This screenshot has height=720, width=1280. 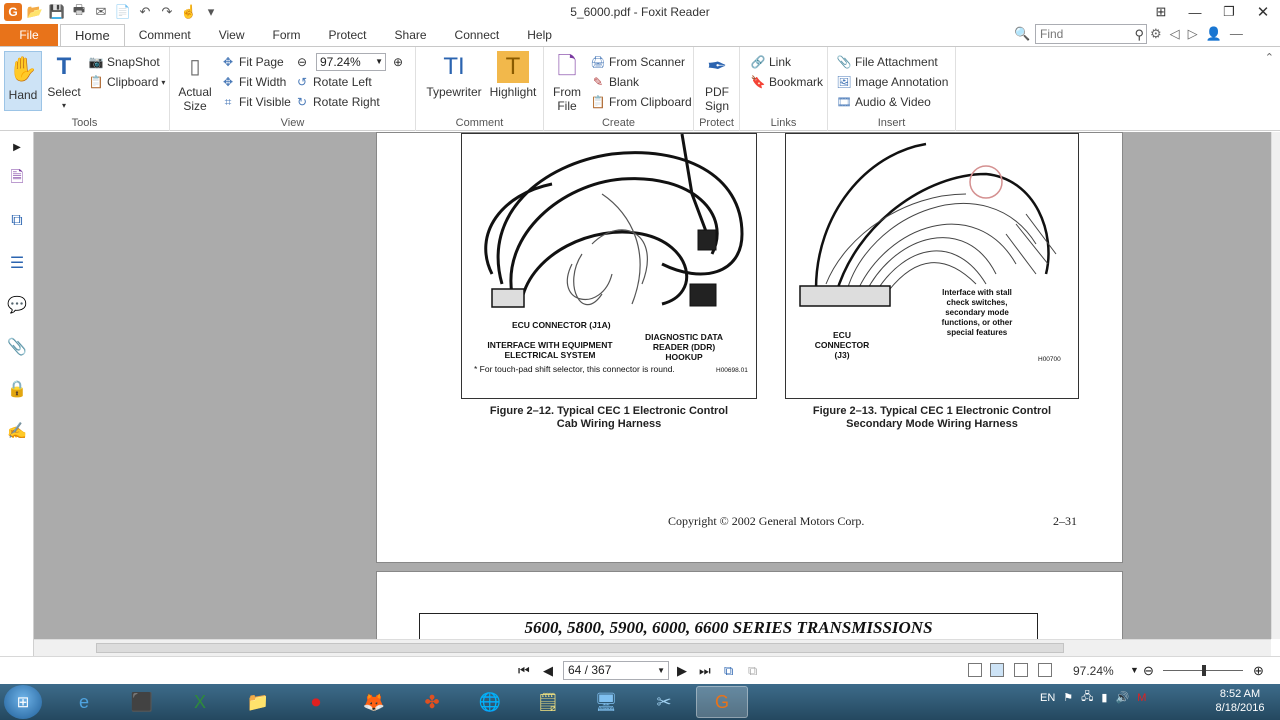 I want to click on minimize-ribbon-icon: —, so click(x=1236, y=34).